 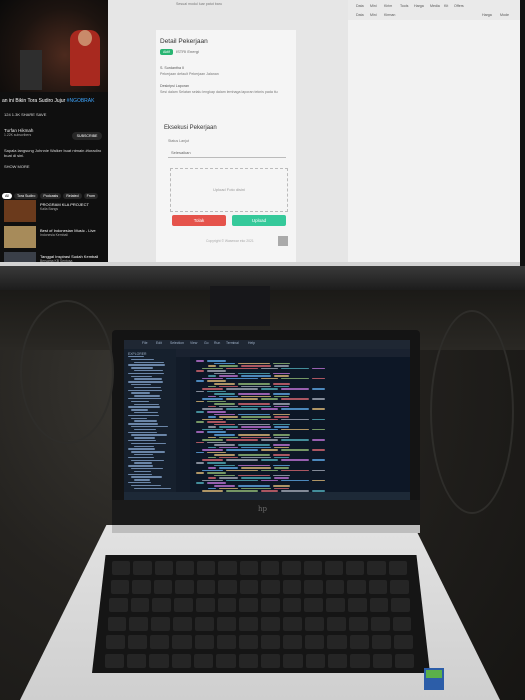 What do you see at coordinates (193, 343) in the screenshot?
I see `editor-menu-view: View` at bounding box center [193, 343].